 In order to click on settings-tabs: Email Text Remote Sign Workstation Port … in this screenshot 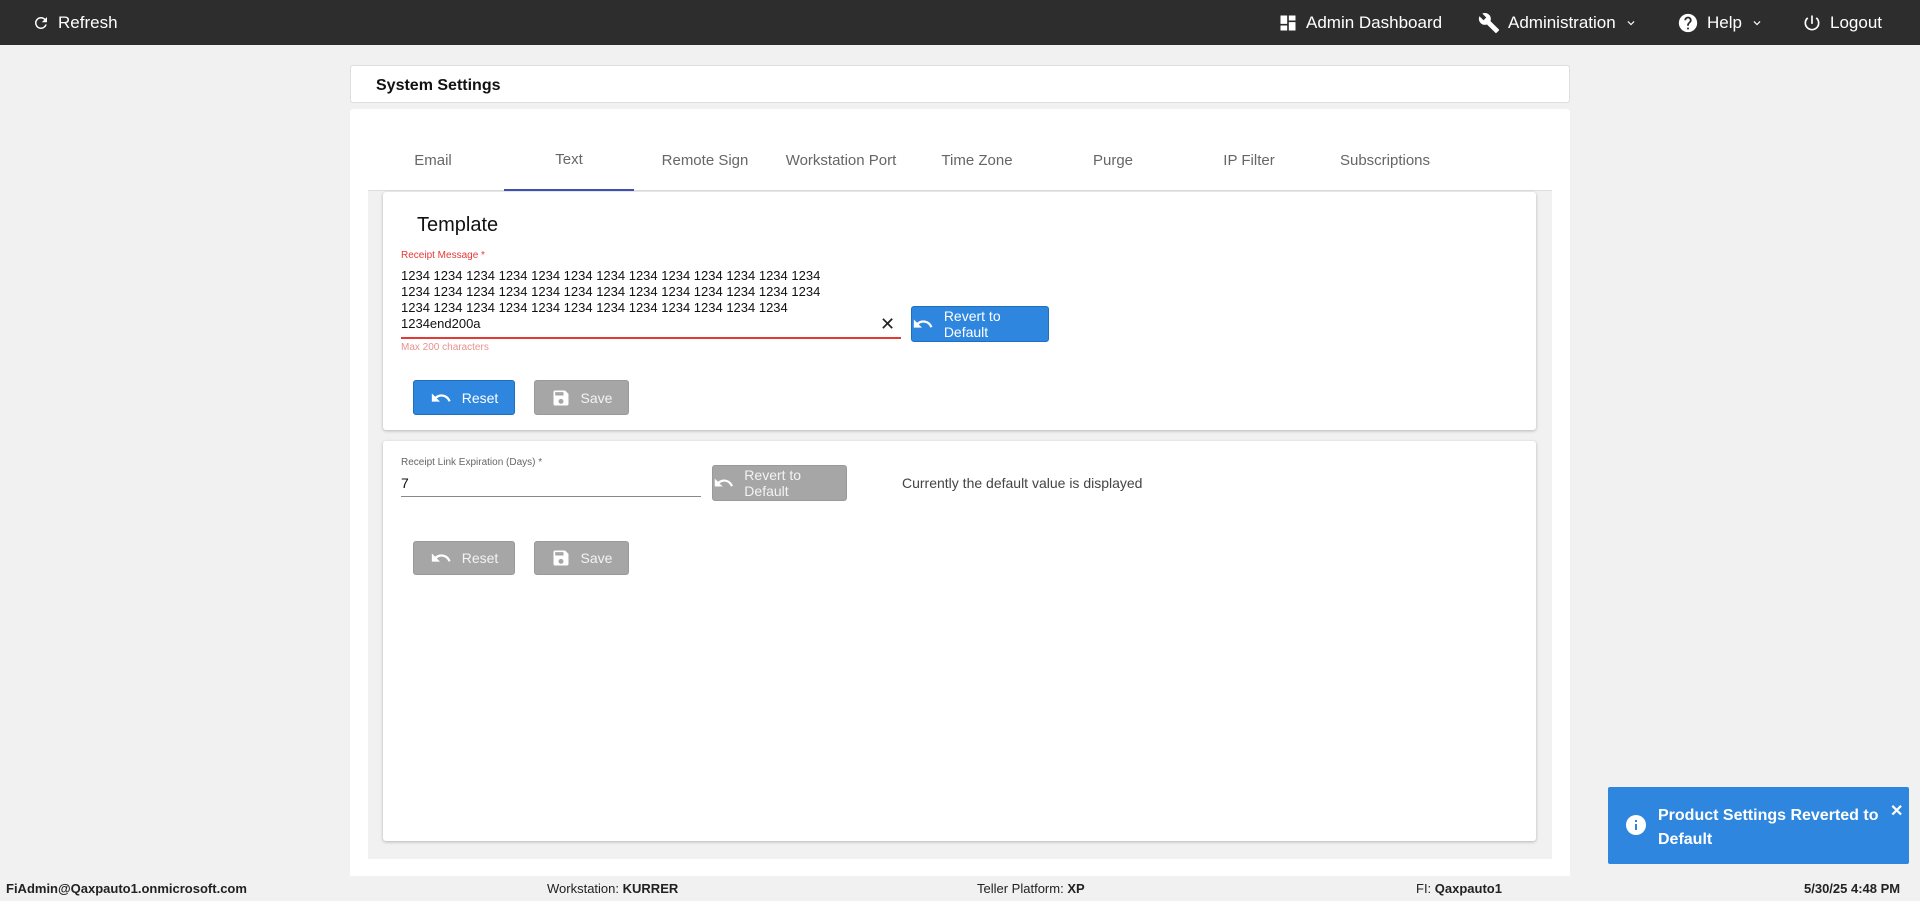, I will do `click(960, 160)`.